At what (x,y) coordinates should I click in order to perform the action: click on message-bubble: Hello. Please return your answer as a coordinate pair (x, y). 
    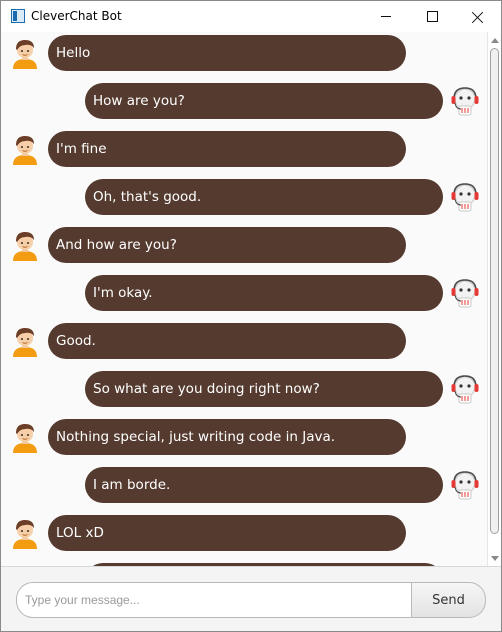
    Looking at the image, I should click on (227, 53).